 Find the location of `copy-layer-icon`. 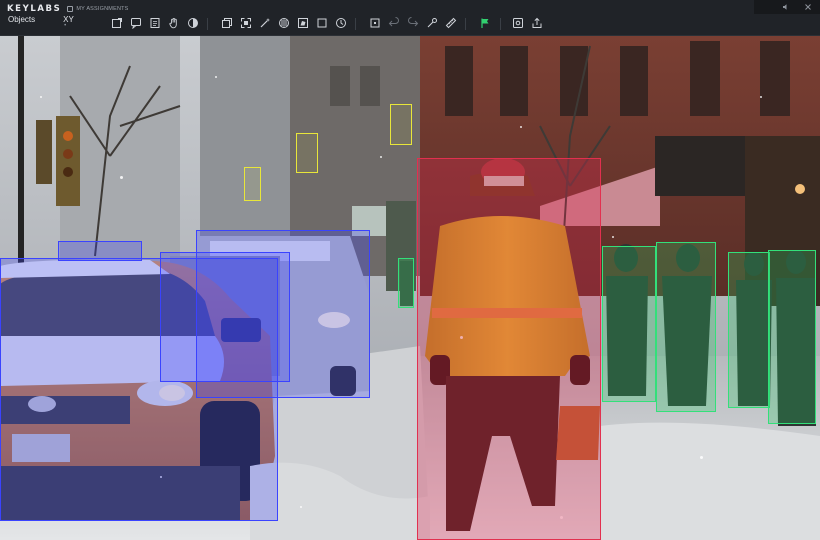

copy-layer-icon is located at coordinates (227, 23).